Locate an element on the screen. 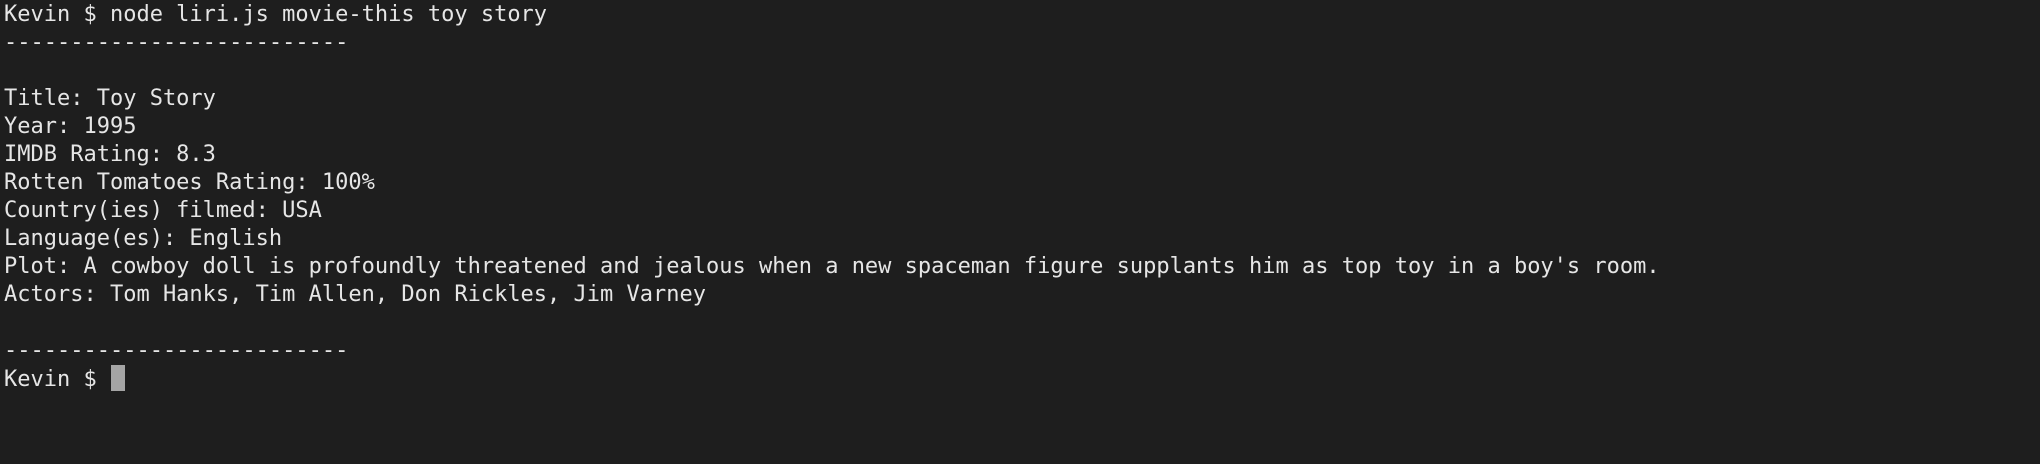 The image size is (2040, 464). prompt-line: Kevin $ is located at coordinates (1022, 379).